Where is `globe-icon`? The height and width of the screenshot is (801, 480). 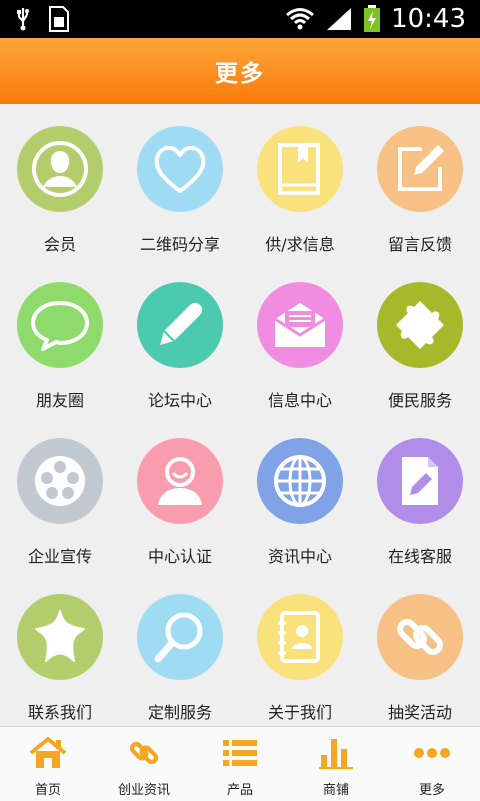
globe-icon is located at coordinates (300, 481).